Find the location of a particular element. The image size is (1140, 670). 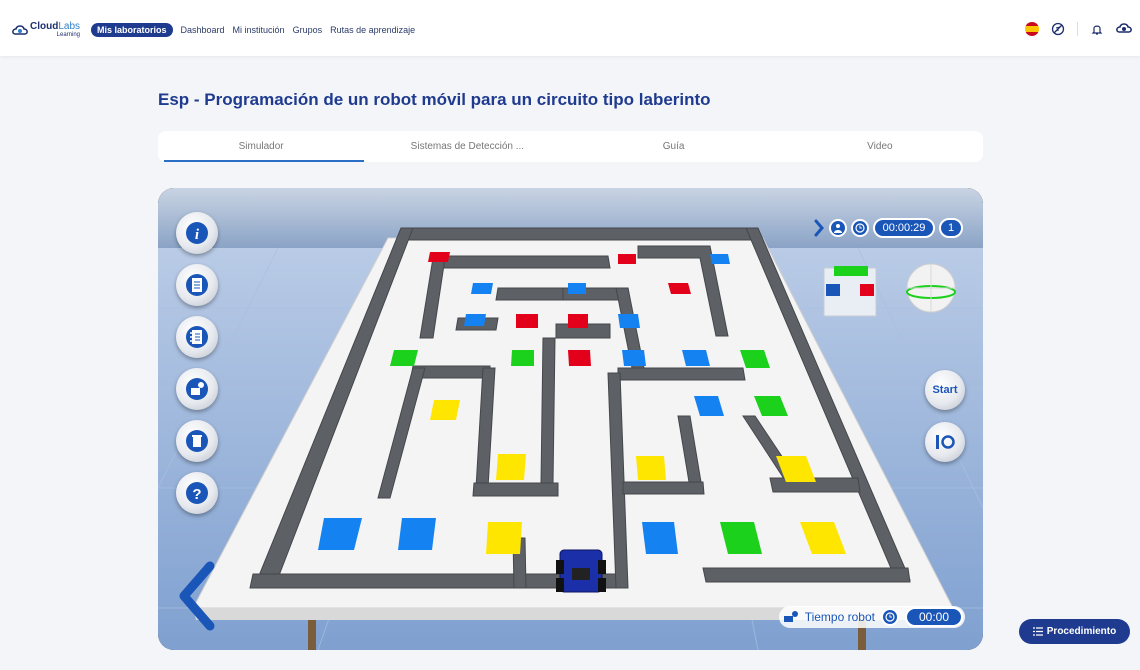

tab-video: Video is located at coordinates (880, 146).